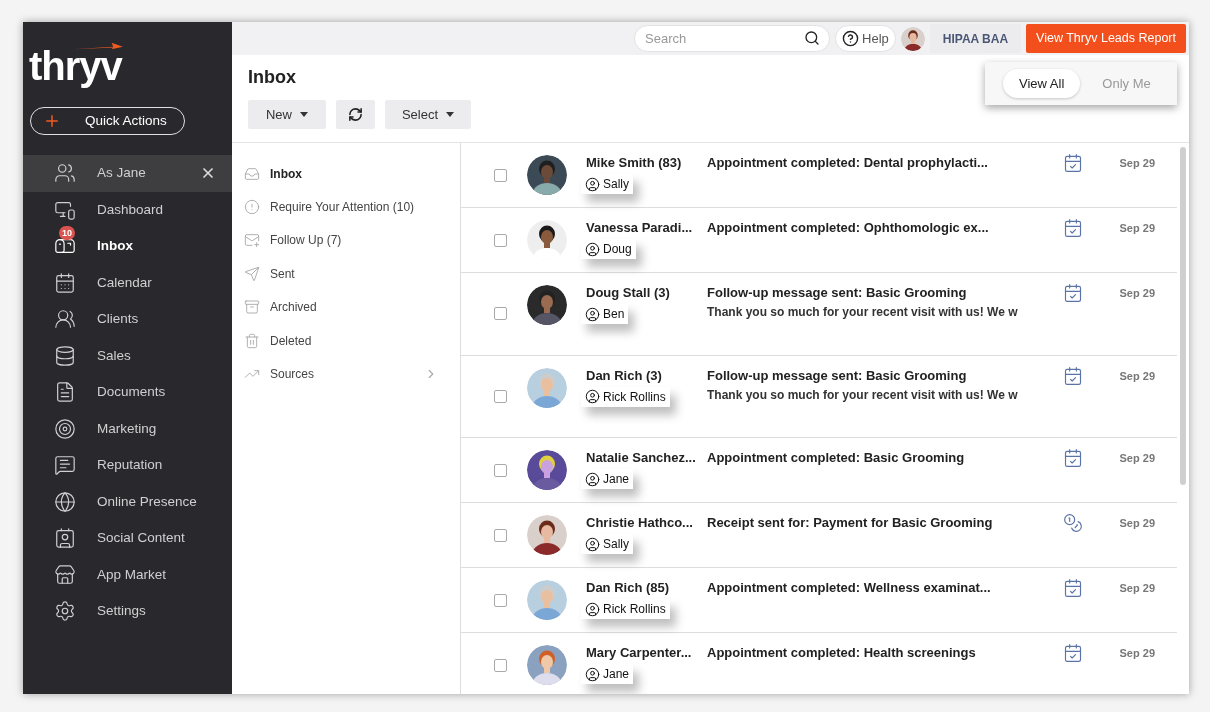 The height and width of the screenshot is (712, 1210). I want to click on dropdown-button: Select, so click(428, 114).